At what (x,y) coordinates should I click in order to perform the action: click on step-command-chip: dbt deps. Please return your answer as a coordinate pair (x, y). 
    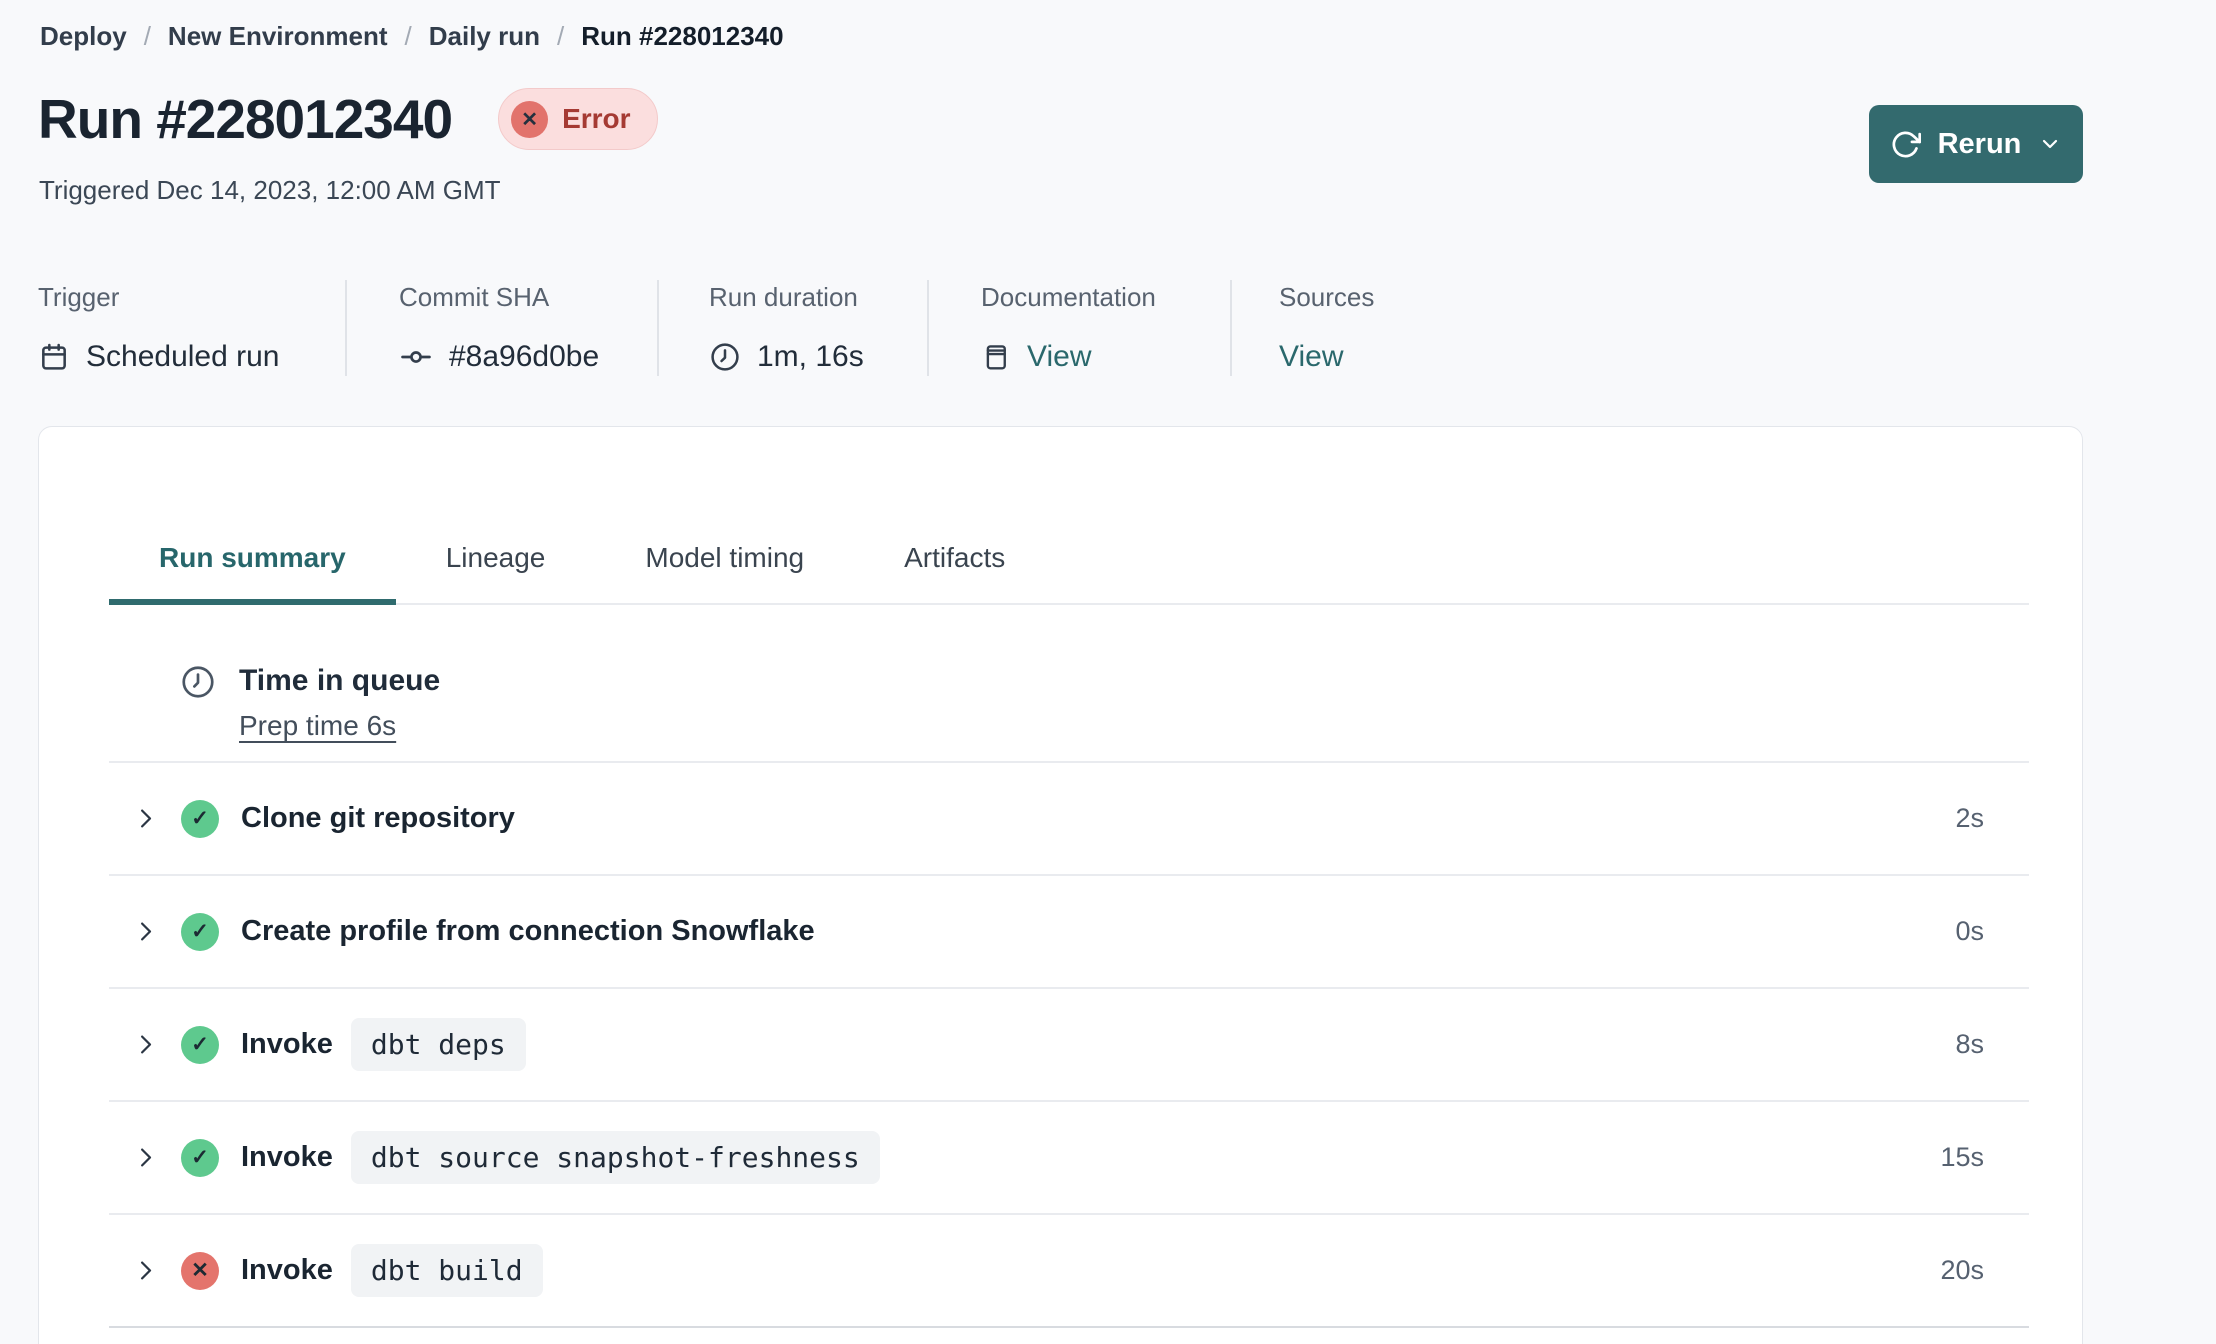
    Looking at the image, I should click on (438, 1044).